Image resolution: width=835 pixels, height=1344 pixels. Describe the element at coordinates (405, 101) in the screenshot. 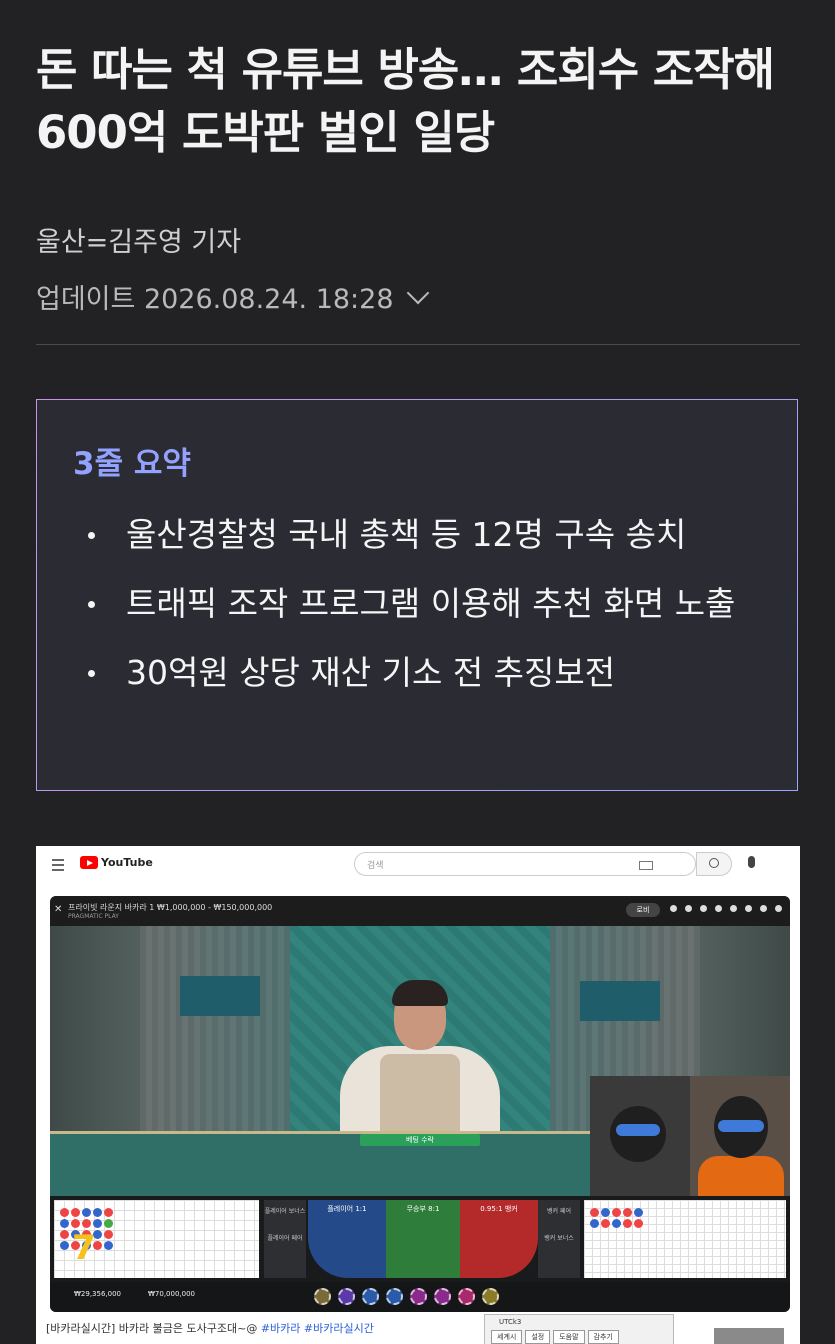

I see `article-headline: 돈 따는 척 유튜브 방송… 조회수 조작해 600억 도박판 벌인 일당` at that location.